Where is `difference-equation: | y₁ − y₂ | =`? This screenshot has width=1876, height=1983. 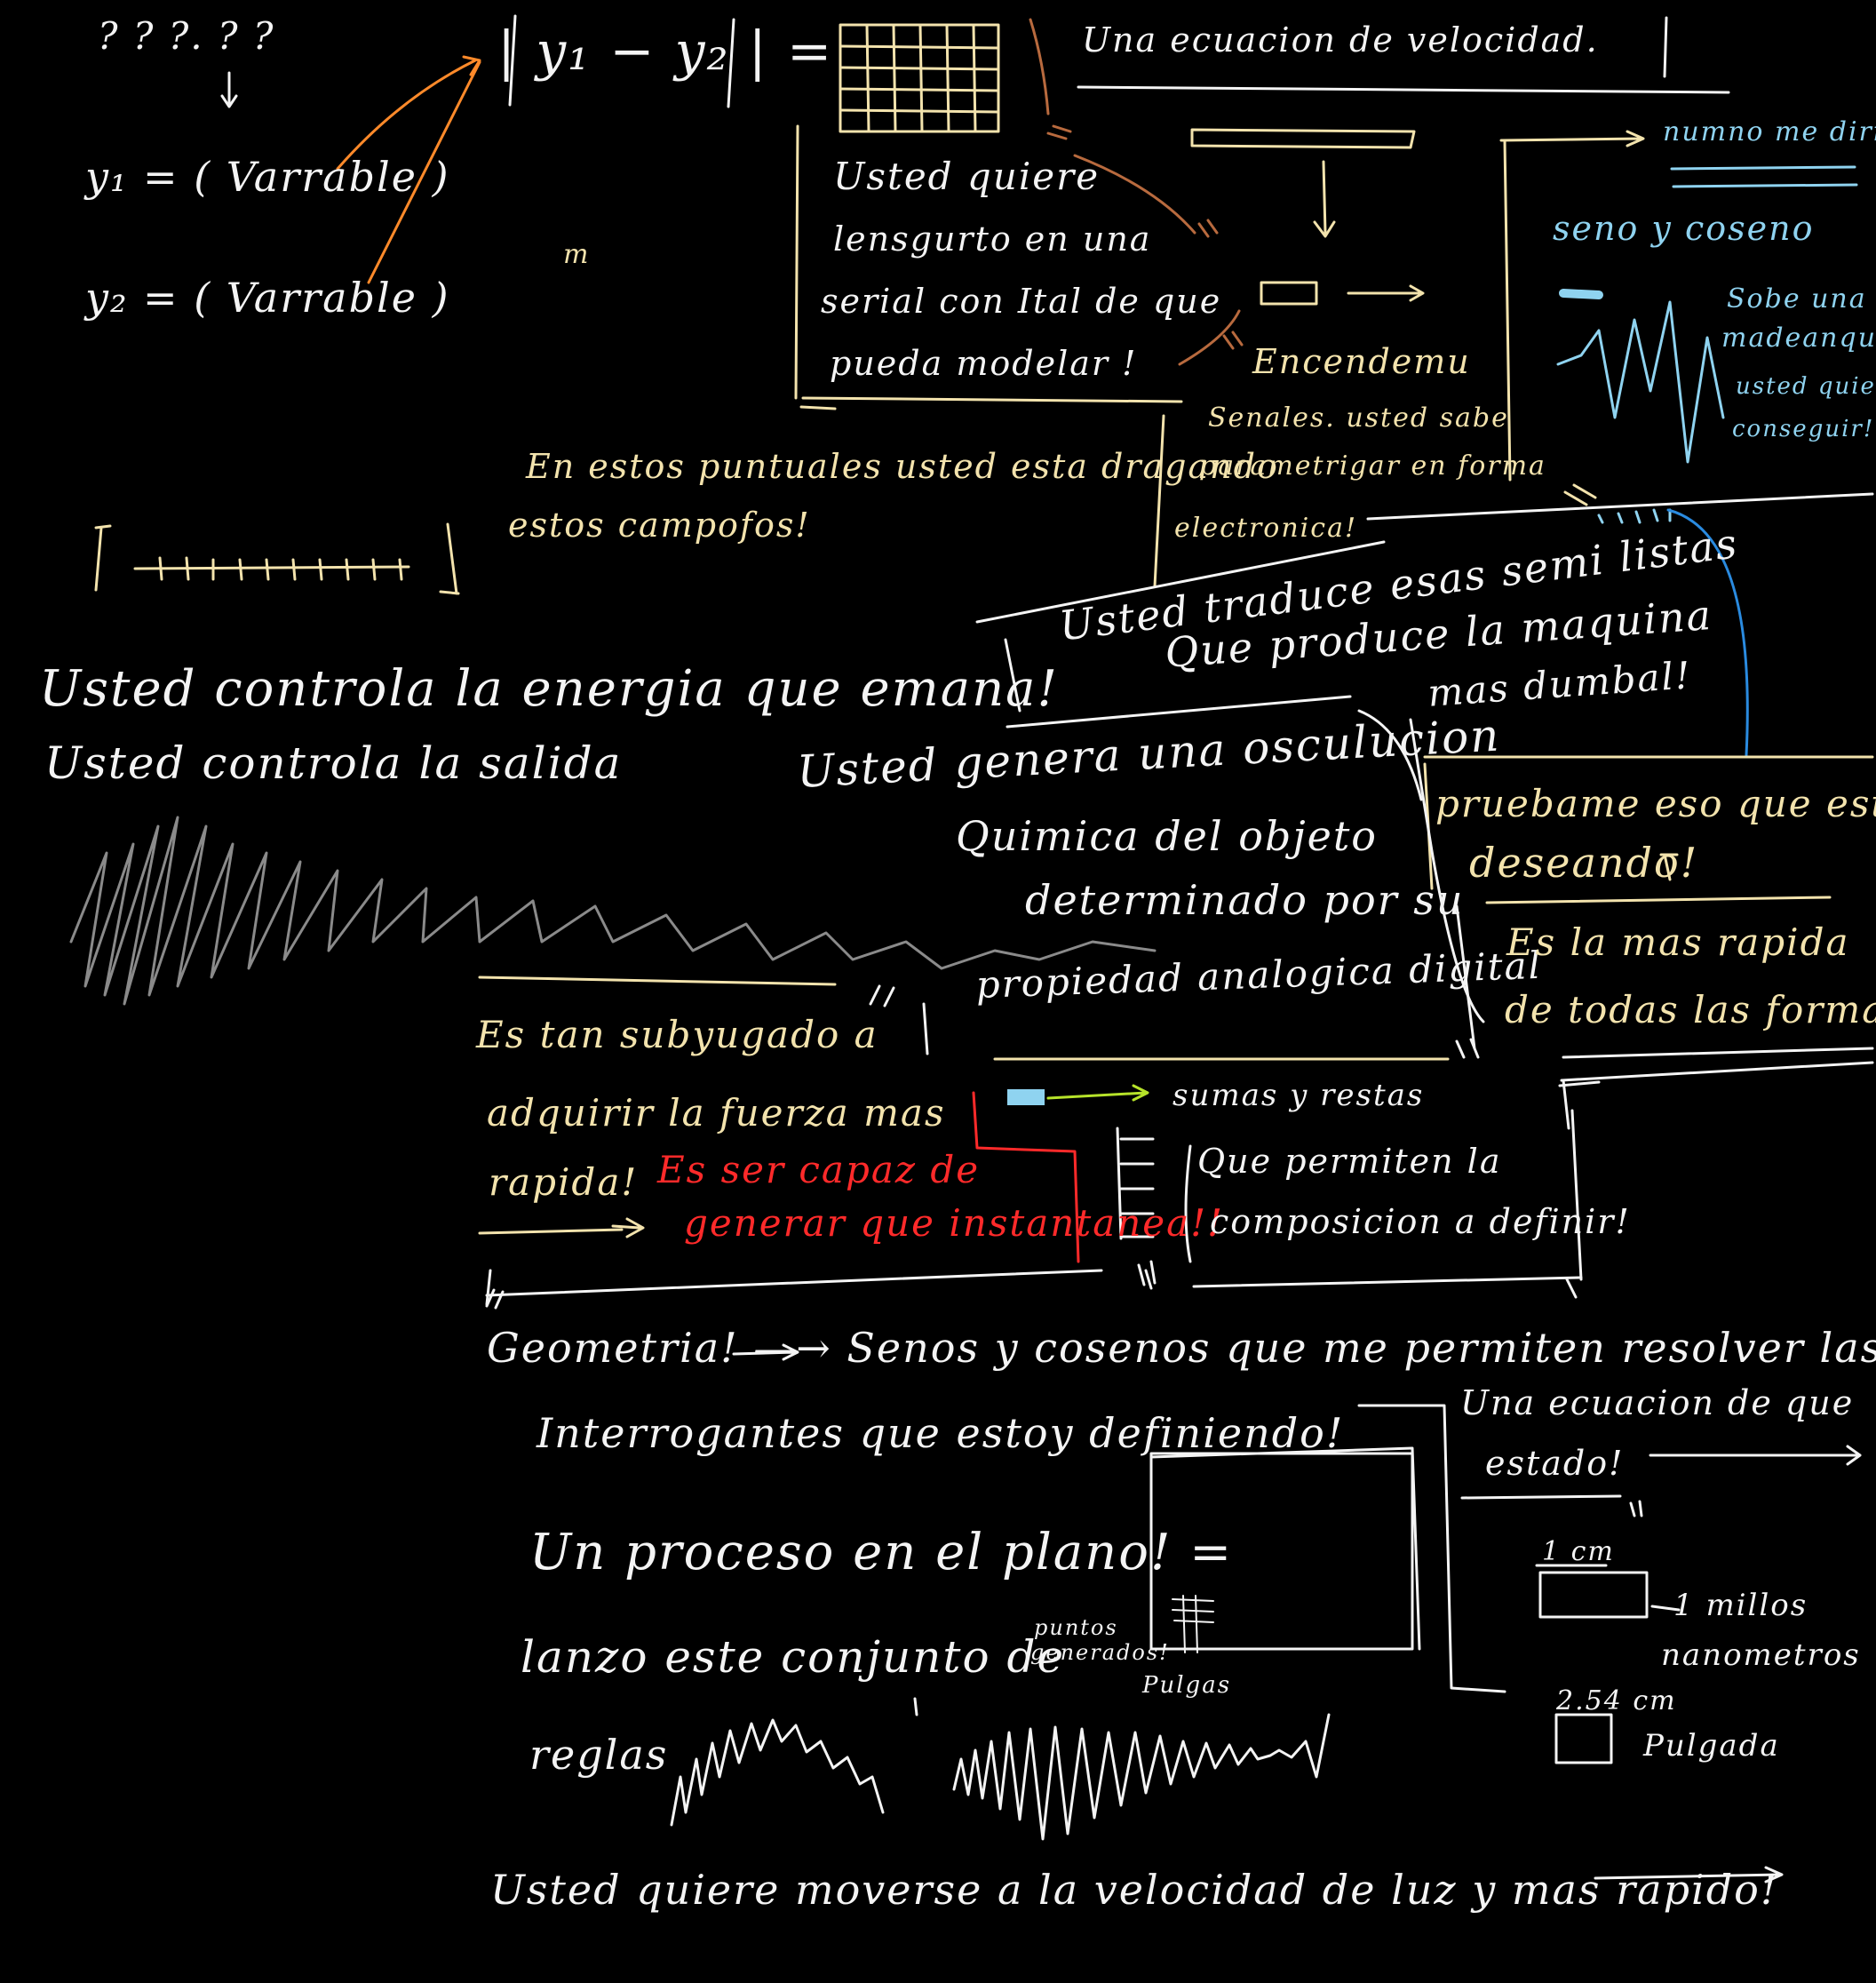
difference-equation: | y₁ − y₂ | = is located at coordinates (665, 51).